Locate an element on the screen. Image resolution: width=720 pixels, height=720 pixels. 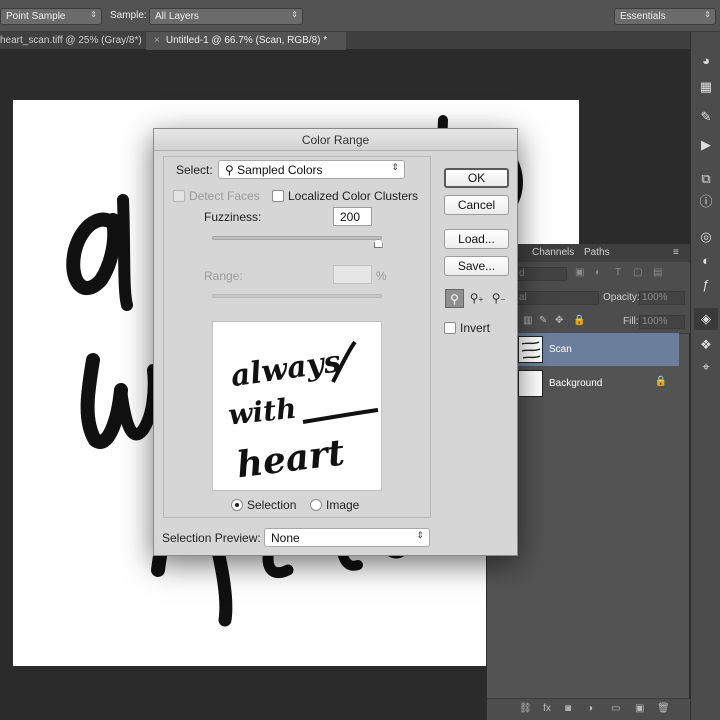
play-icon: ▶ is located at coordinates (706, 145).